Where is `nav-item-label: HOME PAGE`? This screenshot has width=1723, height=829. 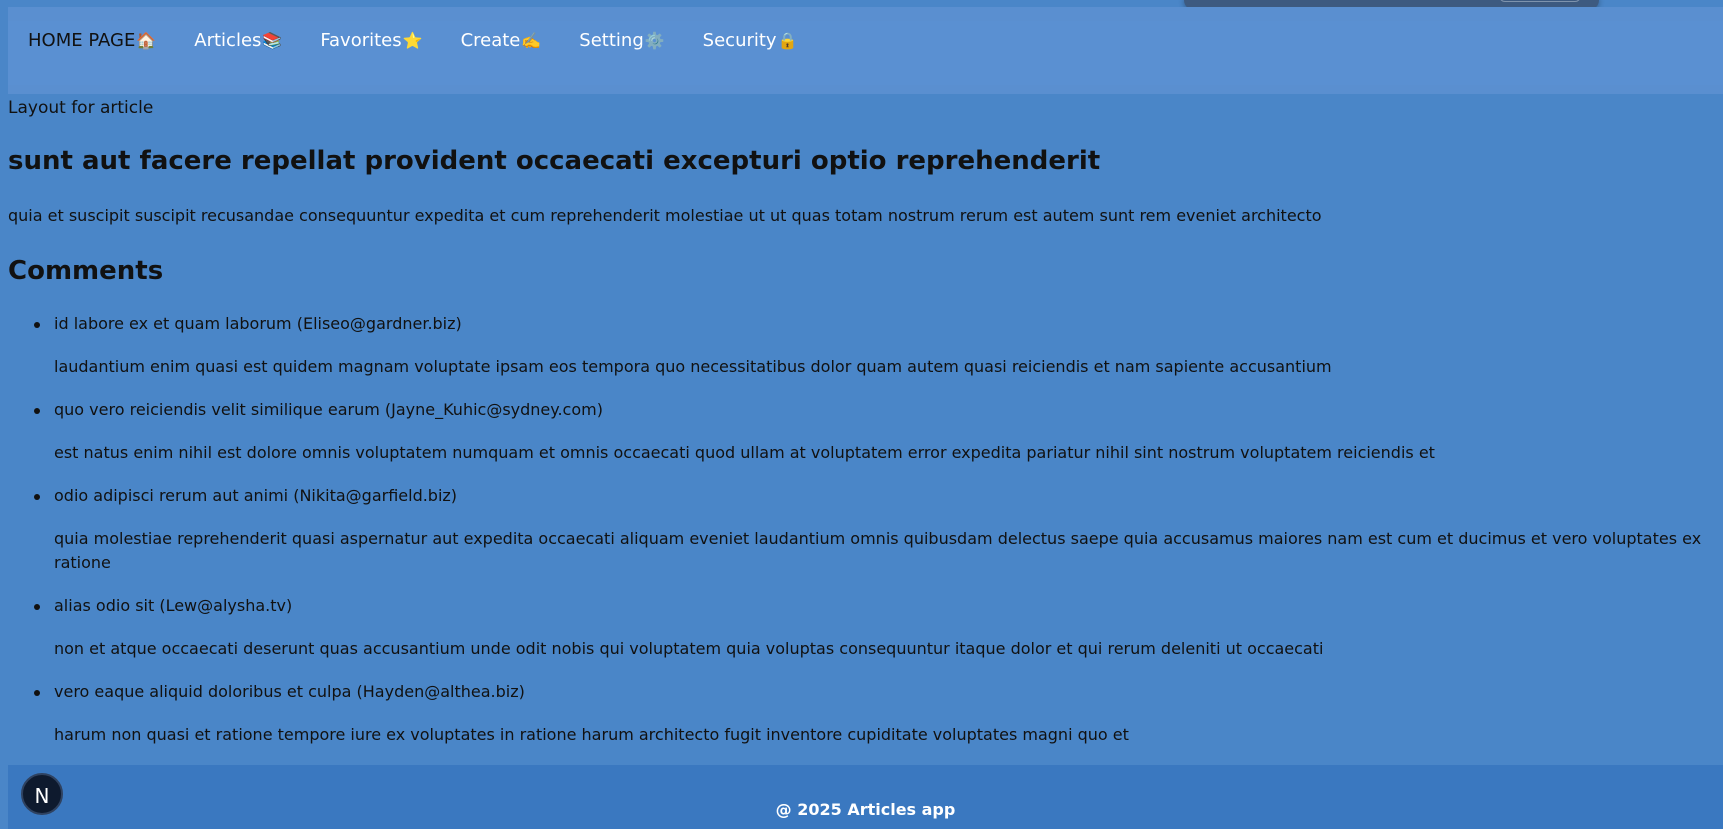
nav-item-label: HOME PAGE is located at coordinates (82, 40).